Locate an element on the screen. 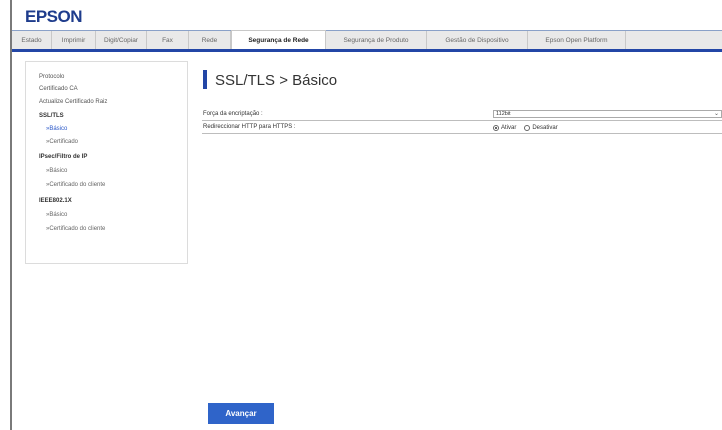 The image size is (722, 430). sidebar-item-certificado-ca: Certificado CA is located at coordinates (58, 89).